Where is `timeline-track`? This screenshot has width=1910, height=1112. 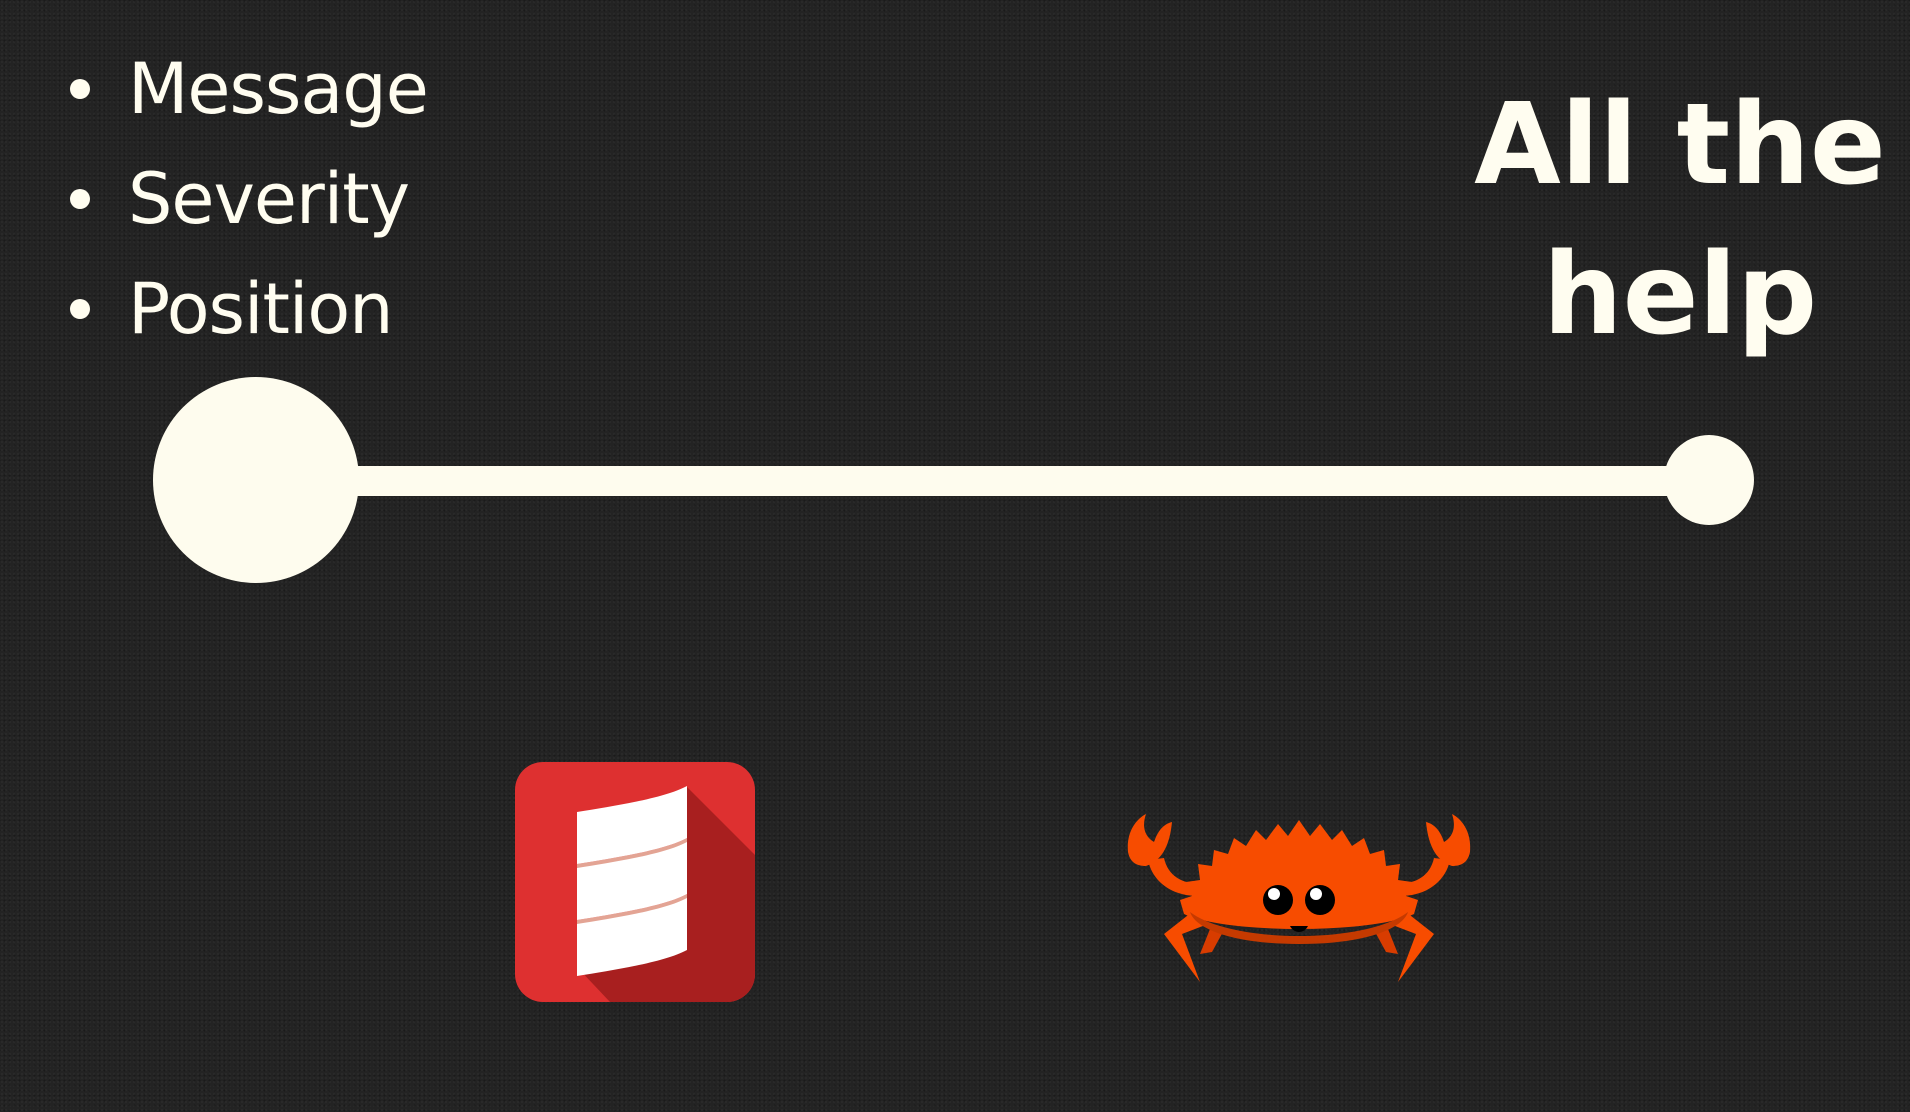 timeline-track is located at coordinates (983, 481).